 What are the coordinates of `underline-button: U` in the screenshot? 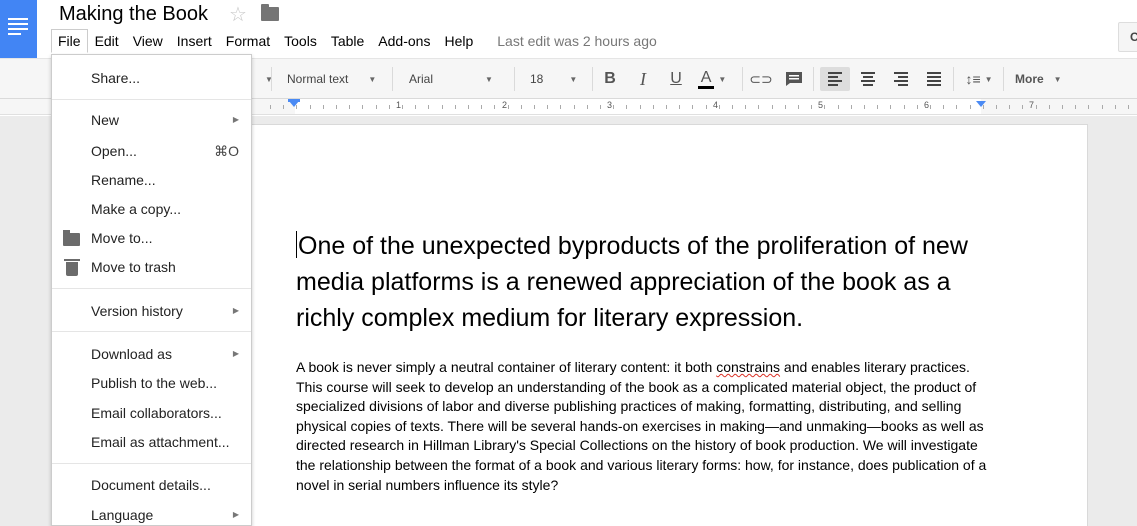 It's located at (676, 79).